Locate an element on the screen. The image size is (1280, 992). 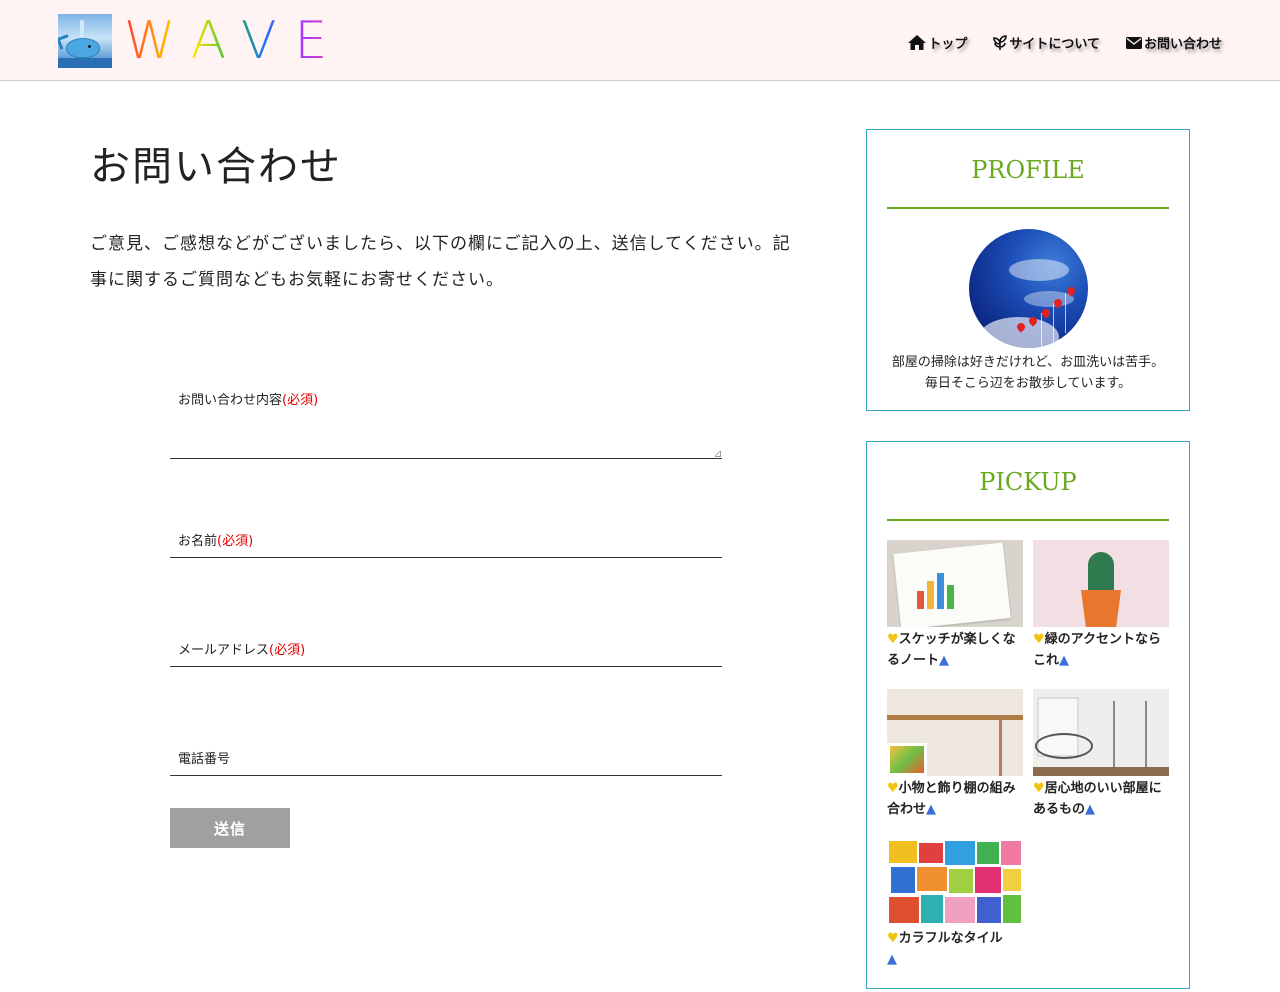
sketch-note-thumbnail is located at coordinates (955, 583).